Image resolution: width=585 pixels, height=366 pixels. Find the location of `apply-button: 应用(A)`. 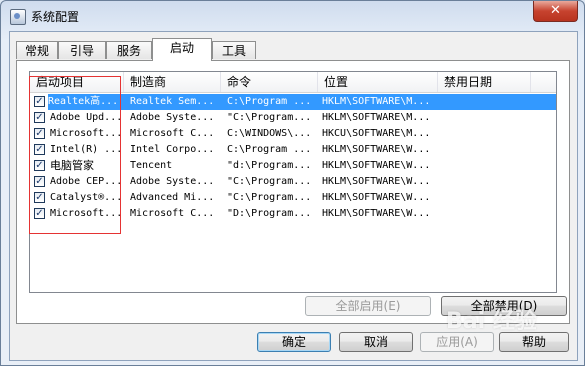

apply-button: 应用(A) is located at coordinates (457, 342).